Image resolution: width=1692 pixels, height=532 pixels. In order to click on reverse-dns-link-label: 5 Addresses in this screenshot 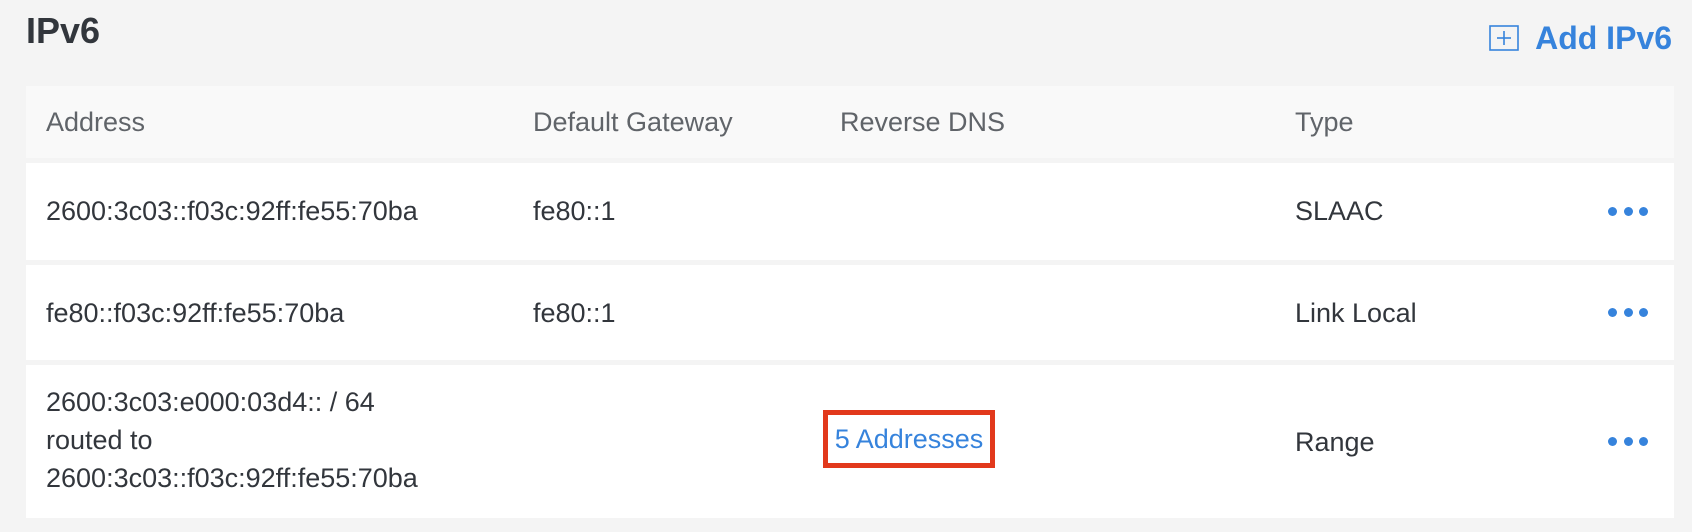, I will do `click(909, 439)`.